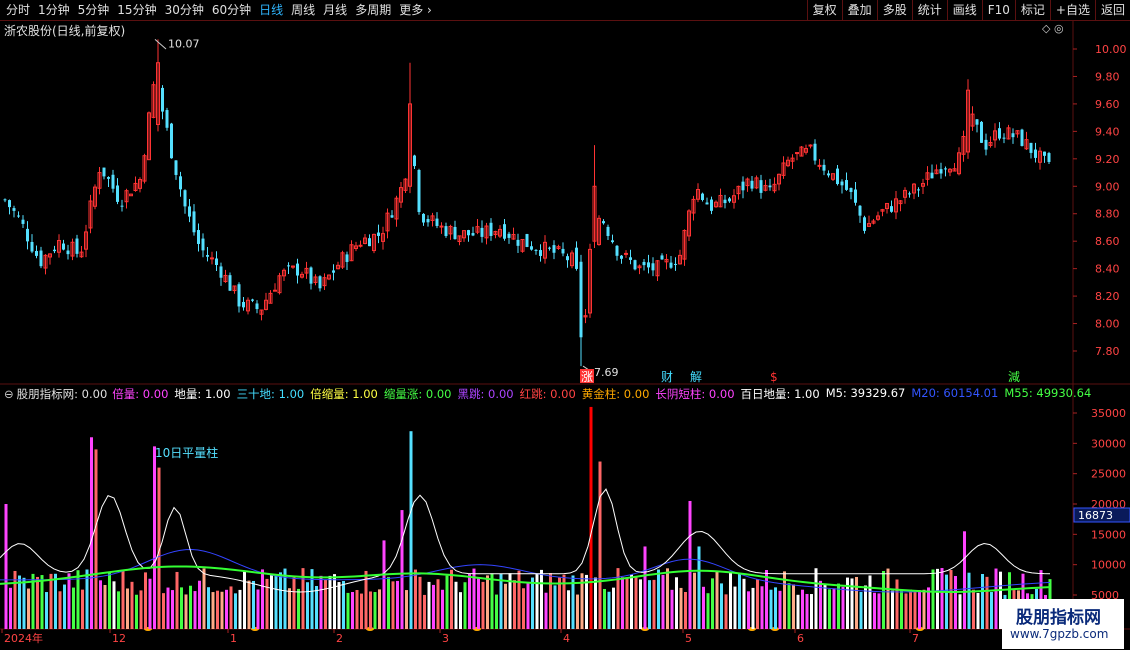  What do you see at coordinates (667, 377) in the screenshot?
I see `chart-marker: 财` at bounding box center [667, 377].